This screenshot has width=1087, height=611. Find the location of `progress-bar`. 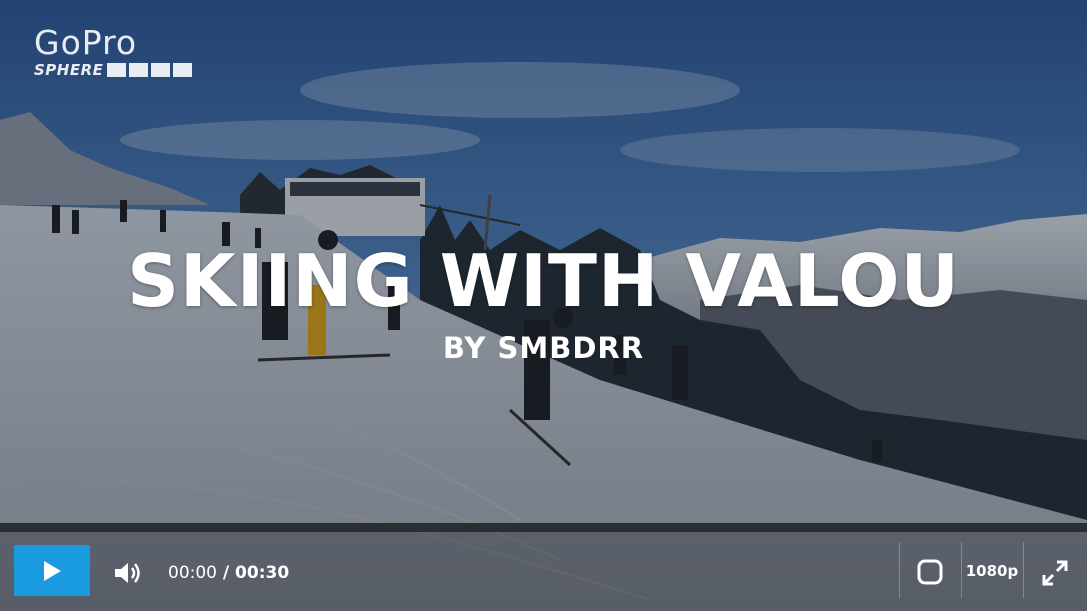

progress-bar is located at coordinates (543, 527).